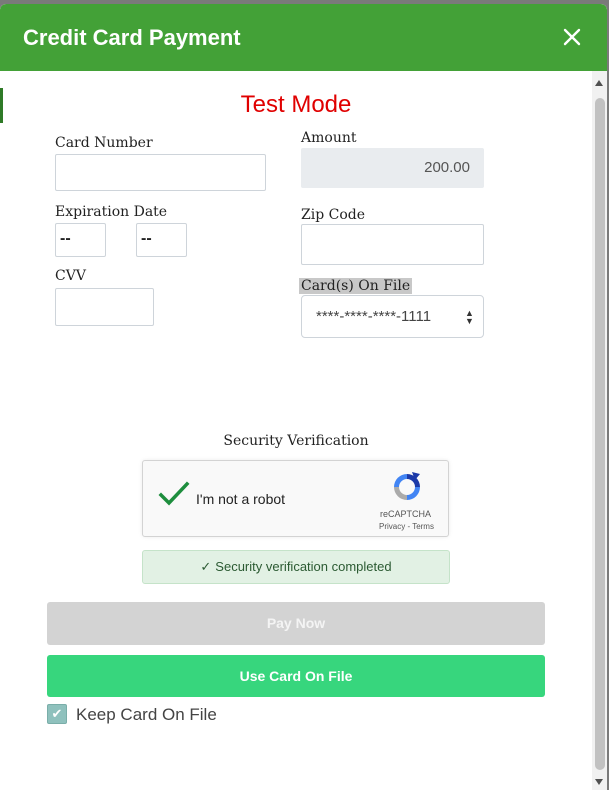  What do you see at coordinates (132, 37) in the screenshot?
I see `modal-title: Credit Card Payment` at bounding box center [132, 37].